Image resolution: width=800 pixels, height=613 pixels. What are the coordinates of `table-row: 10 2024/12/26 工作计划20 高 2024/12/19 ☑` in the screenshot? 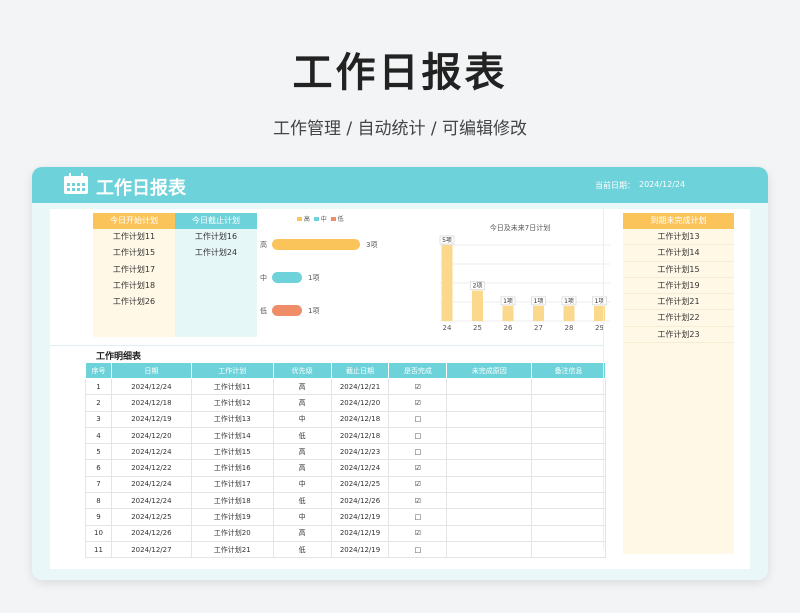 It's located at (345, 533).